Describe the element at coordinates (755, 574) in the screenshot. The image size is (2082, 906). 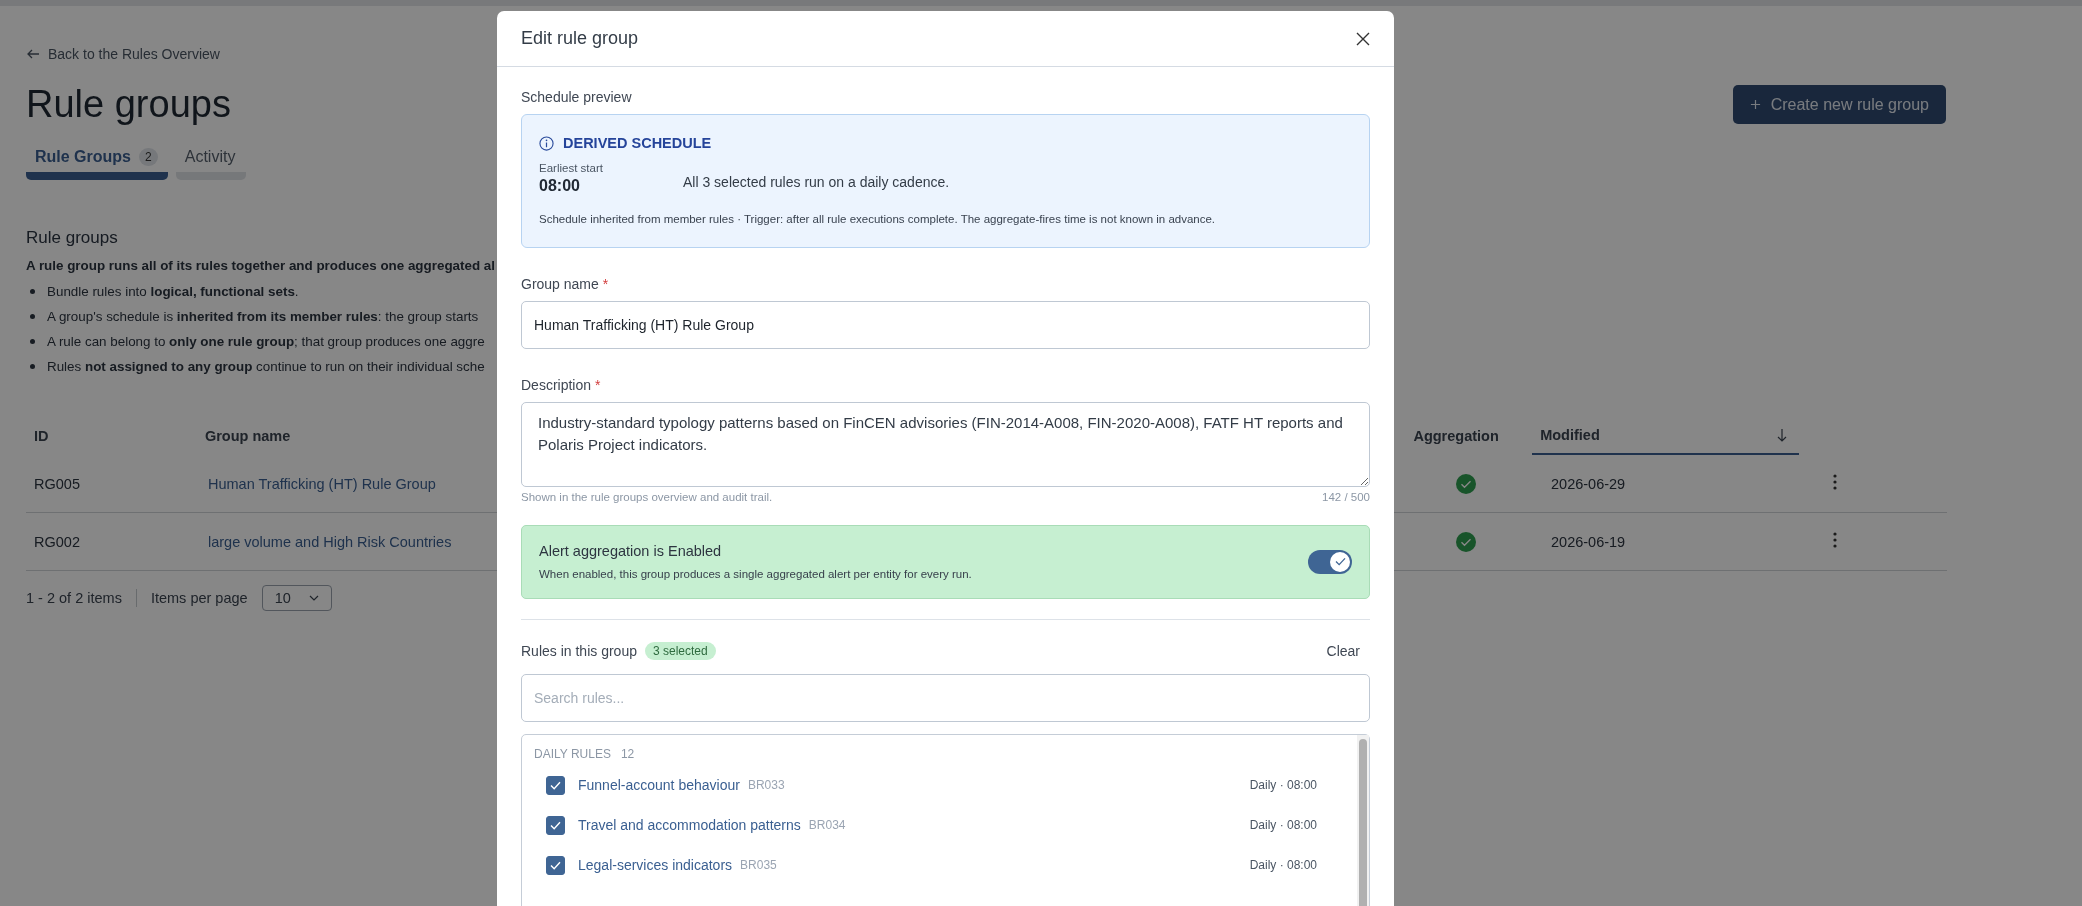
I see `aggregation-description: When enabled, this group produces a single aggregated alert per entity for every run.` at that location.